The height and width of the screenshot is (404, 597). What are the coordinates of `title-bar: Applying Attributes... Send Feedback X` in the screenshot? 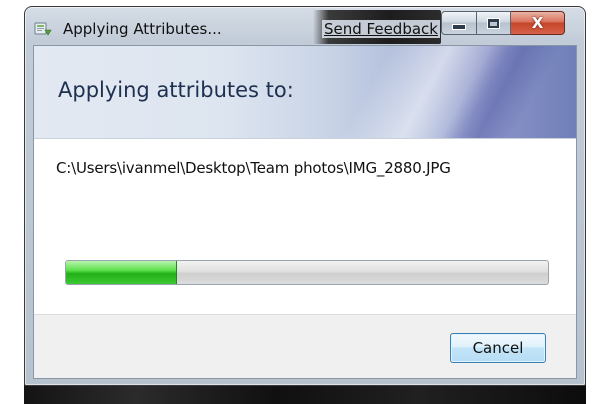 It's located at (305, 26).